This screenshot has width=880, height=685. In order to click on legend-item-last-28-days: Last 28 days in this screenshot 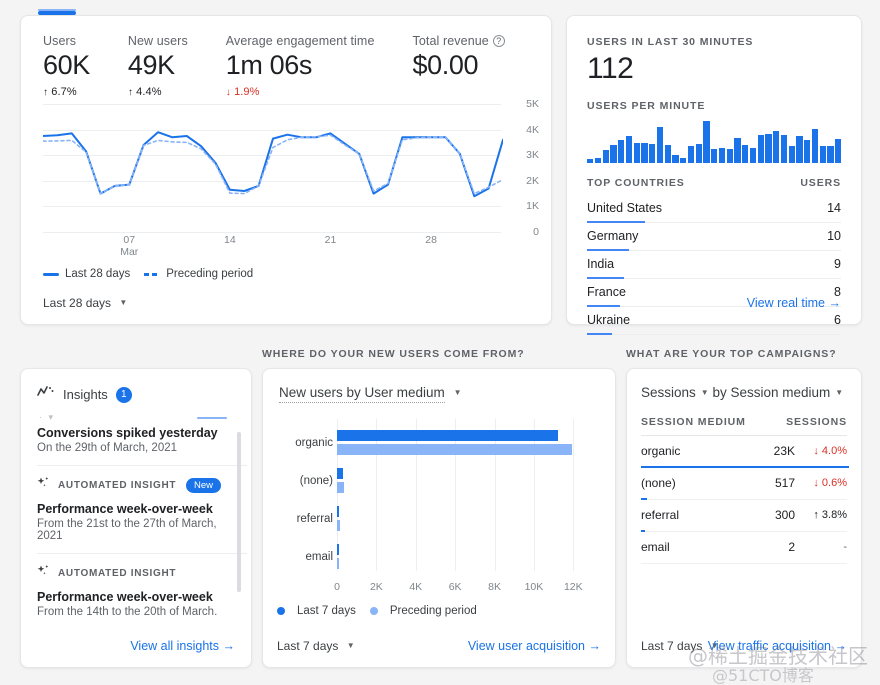, I will do `click(86, 274)`.